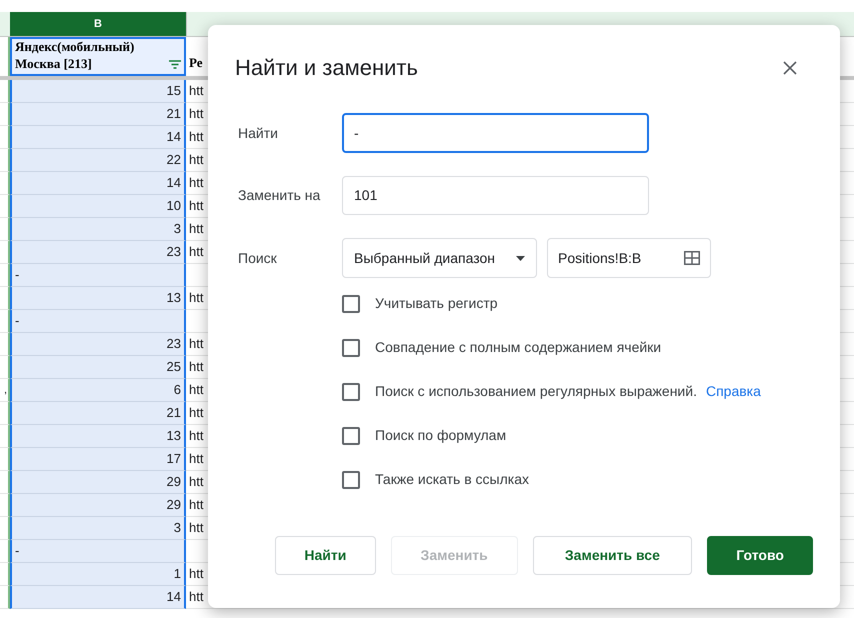  Describe the element at coordinates (173, 91) in the screenshot. I see `table-cell-text: 15` at that location.